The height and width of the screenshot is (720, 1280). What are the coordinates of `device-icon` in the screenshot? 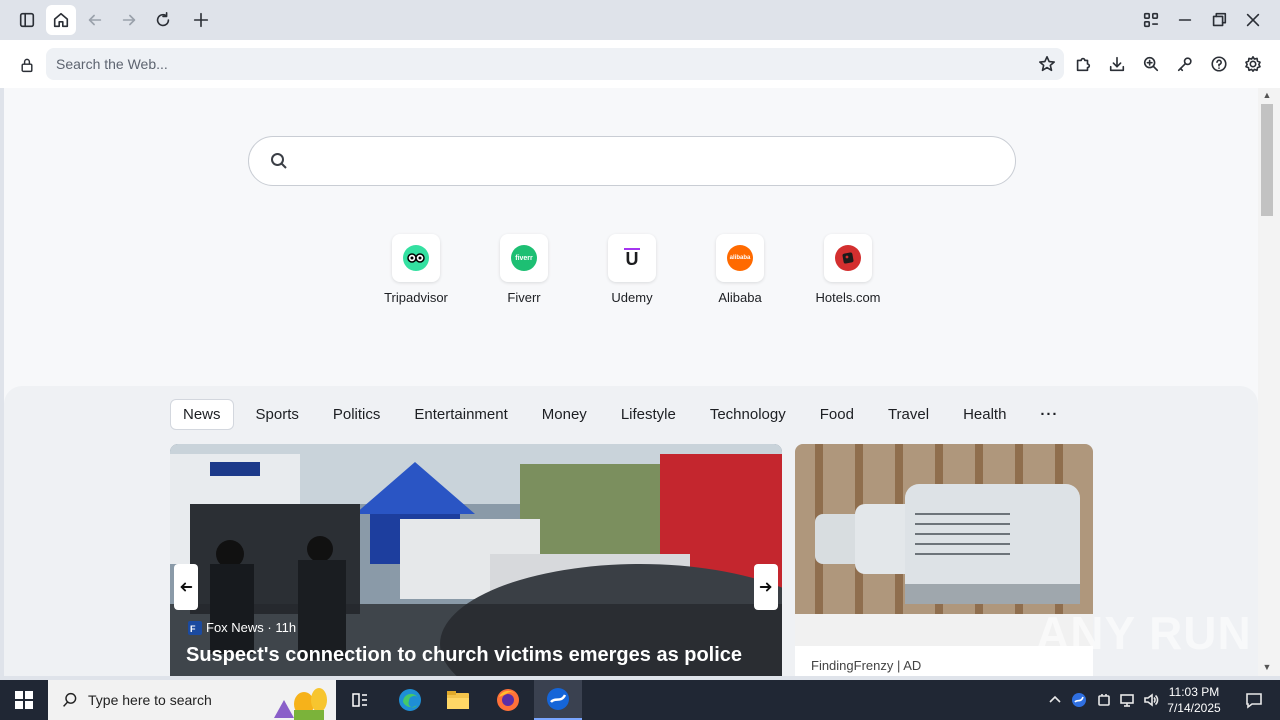 It's located at (1104, 700).